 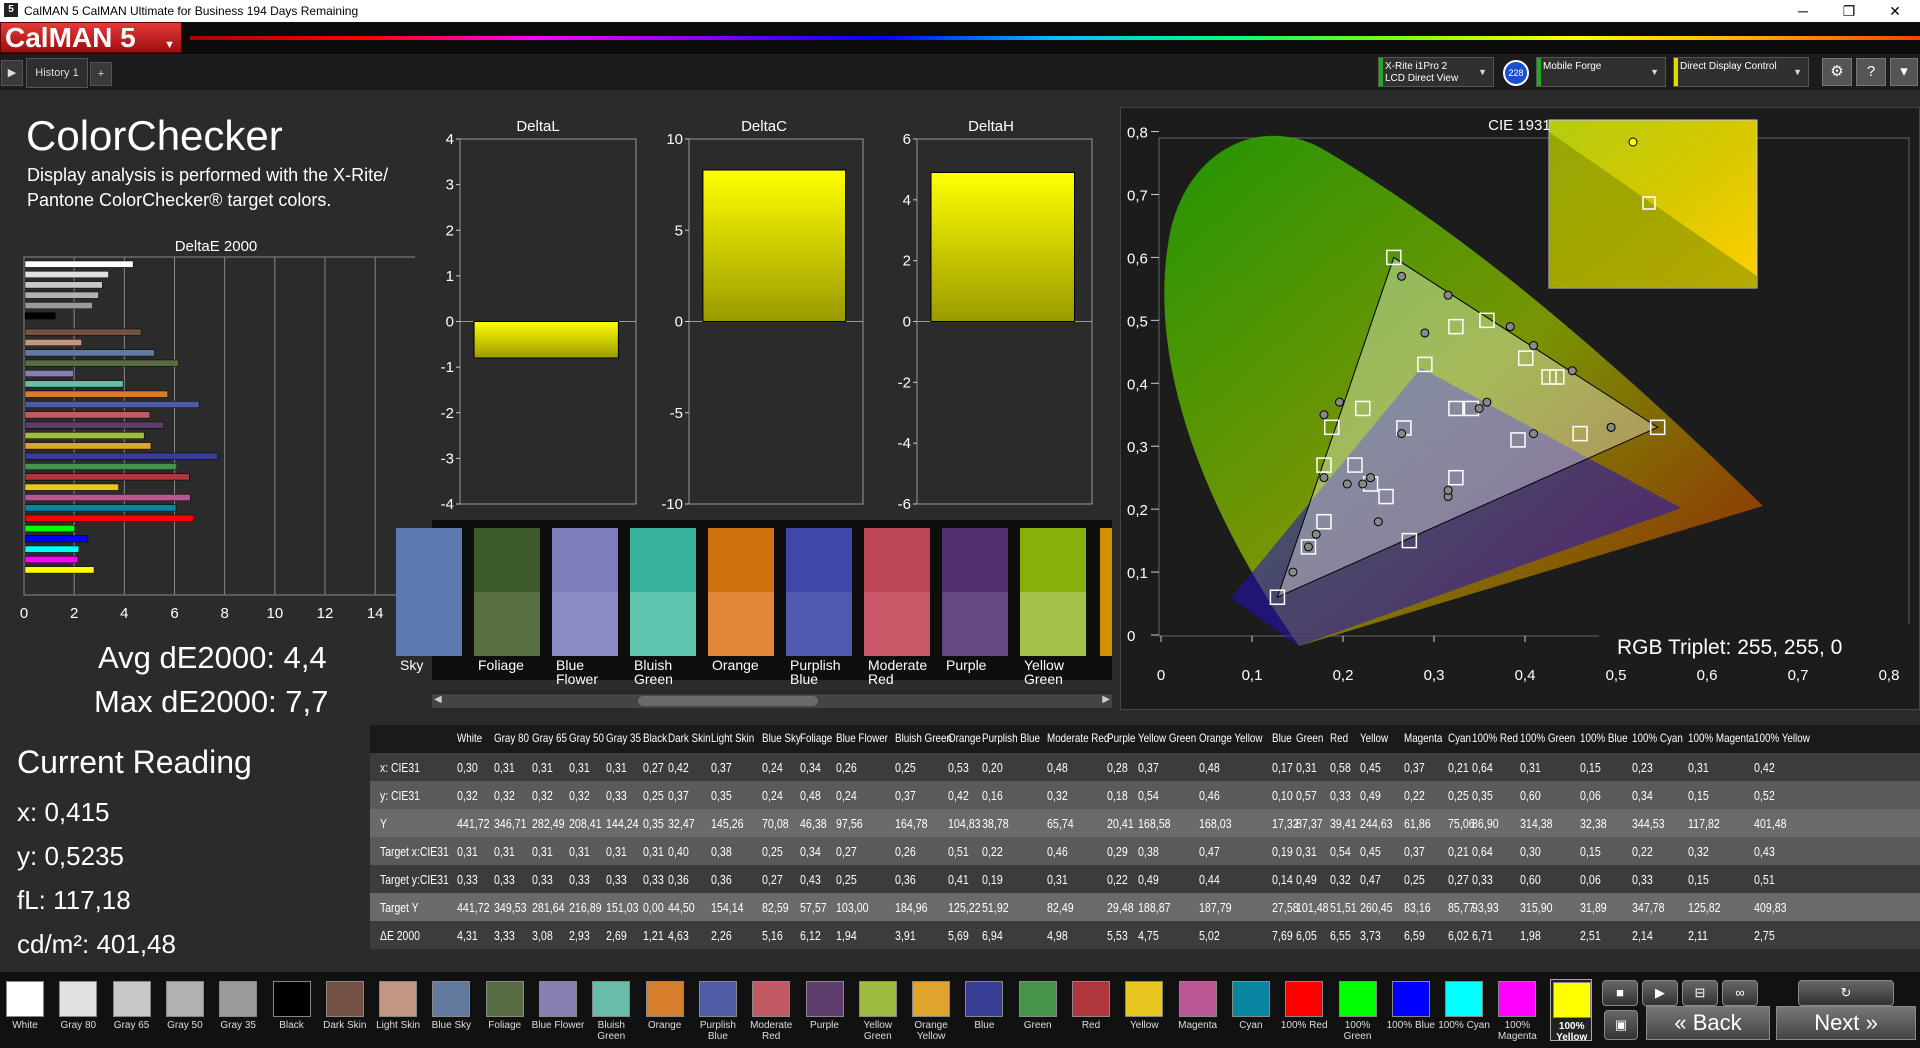 What do you see at coordinates (1137, 573) in the screenshot?
I see `y-tick-label: 0,1` at bounding box center [1137, 573].